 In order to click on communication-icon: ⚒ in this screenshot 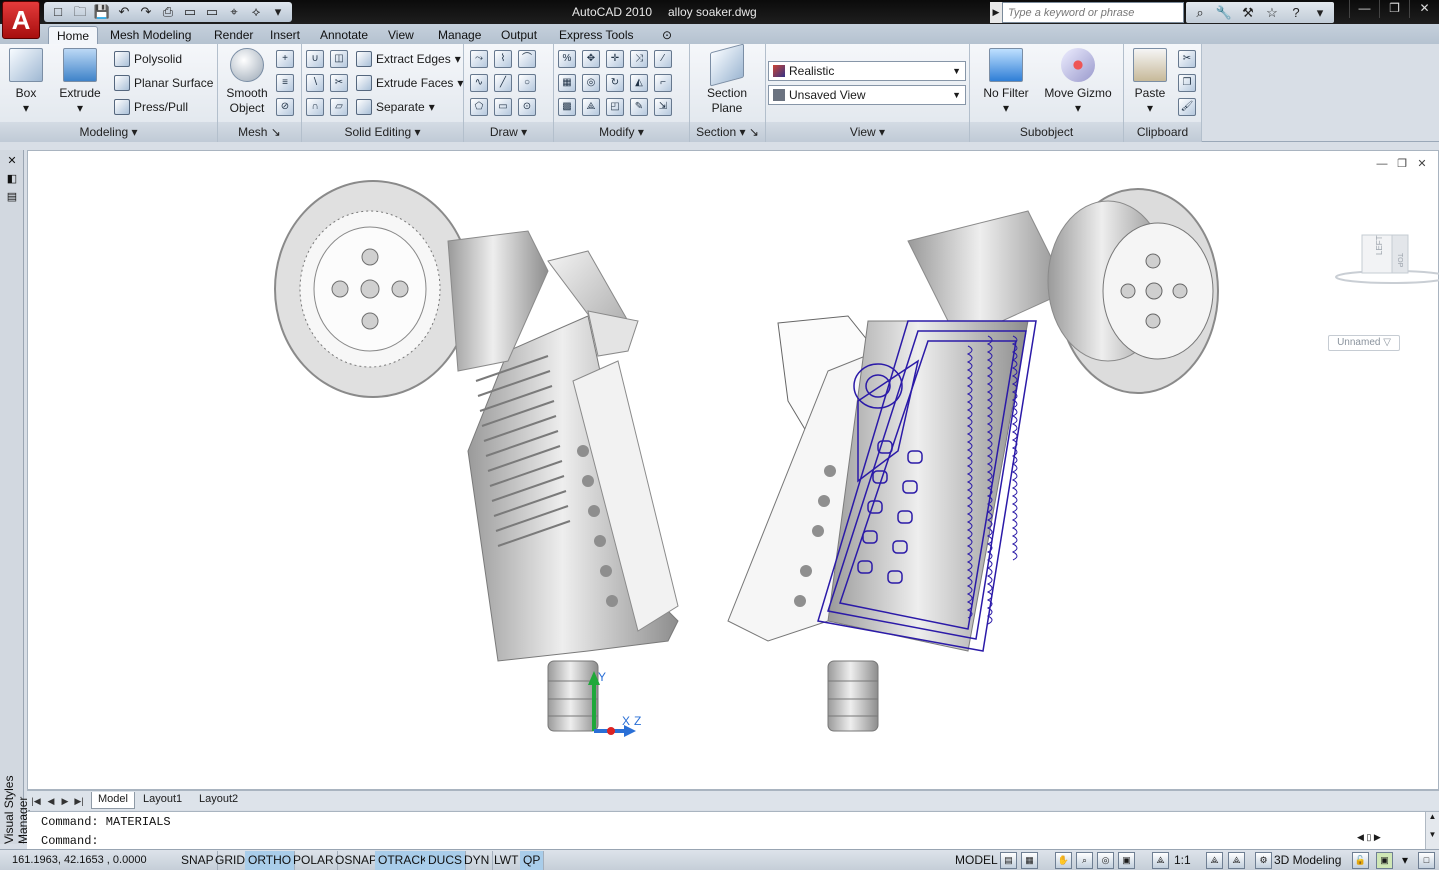, I will do `click(1248, 12)`.